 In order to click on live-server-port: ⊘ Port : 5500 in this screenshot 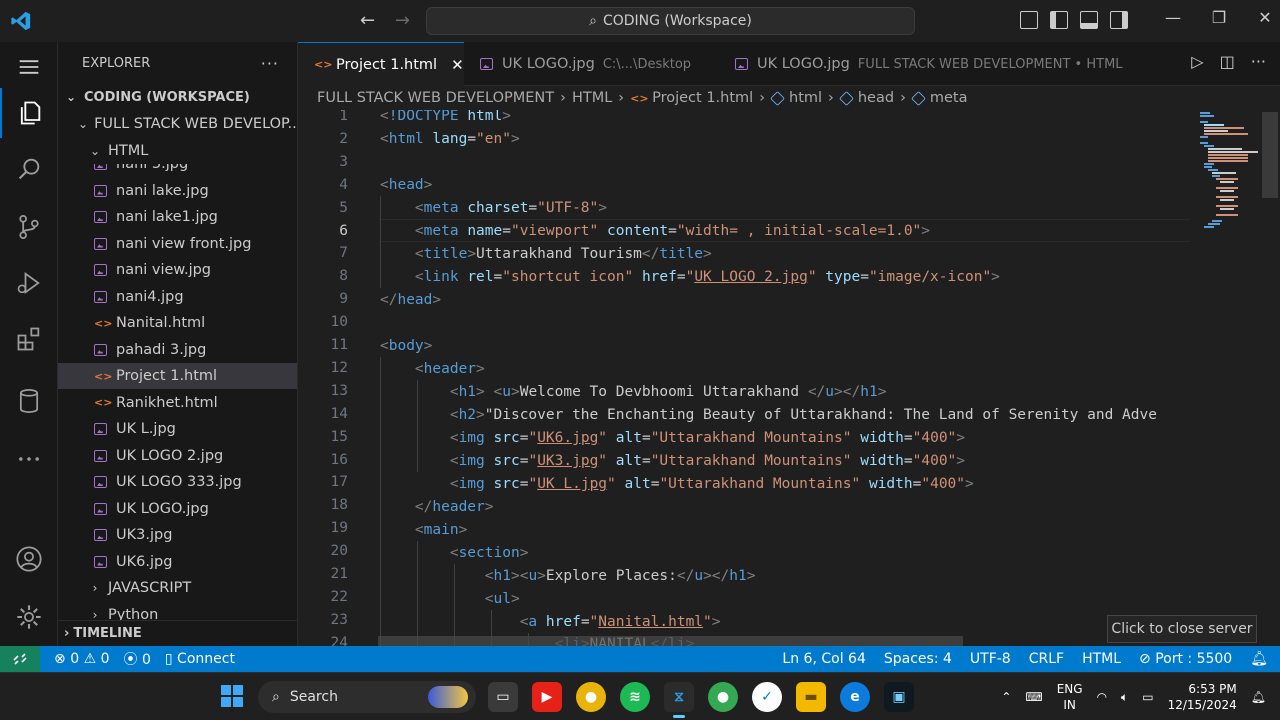, I will do `click(1185, 659)`.